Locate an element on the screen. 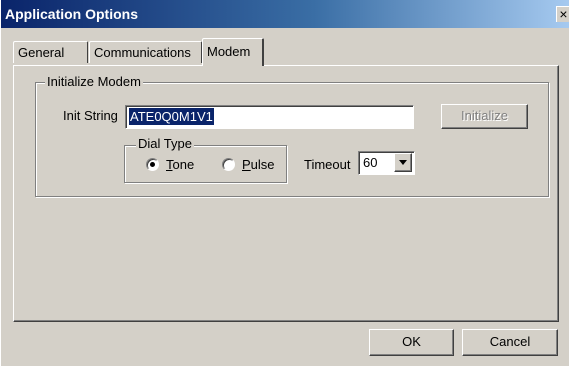 This screenshot has width=569, height=366. tone-radio-option: Tone is located at coordinates (176, 165).